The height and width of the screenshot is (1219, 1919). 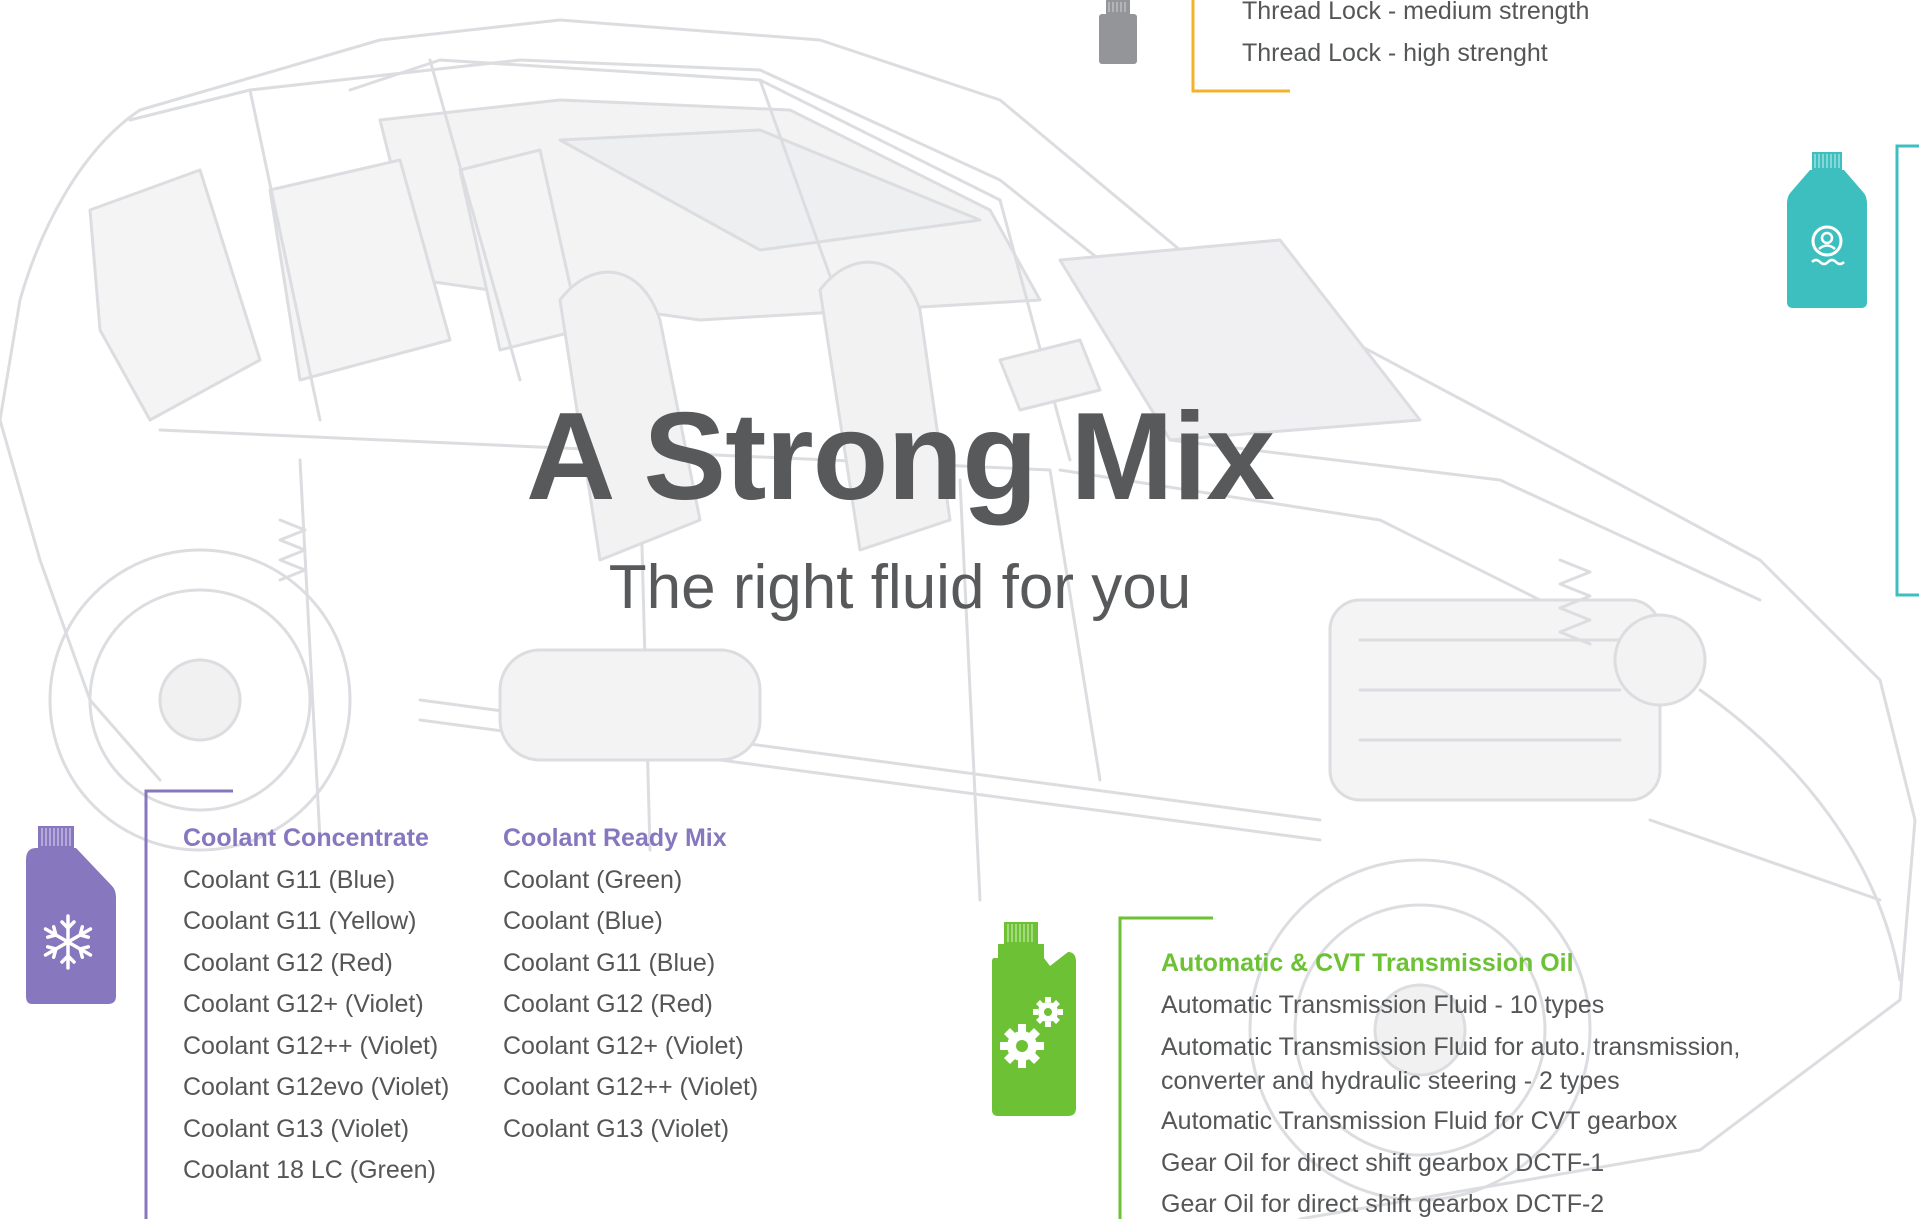 What do you see at coordinates (306, 838) in the screenshot?
I see `coolant-concentrate-heading: Coolant Concentrate` at bounding box center [306, 838].